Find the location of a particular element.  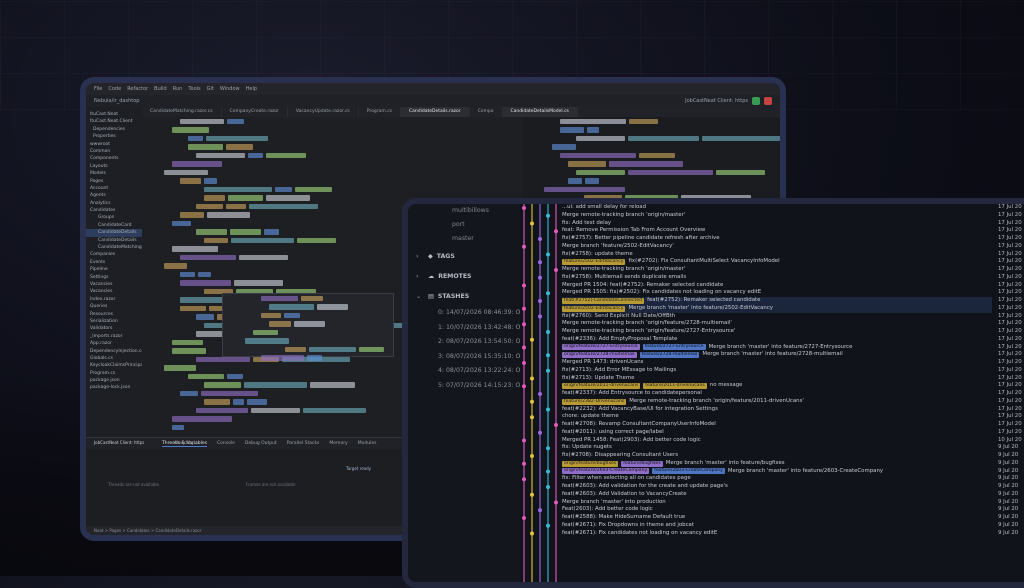

branch-item: master is located at coordinates (464, 239).